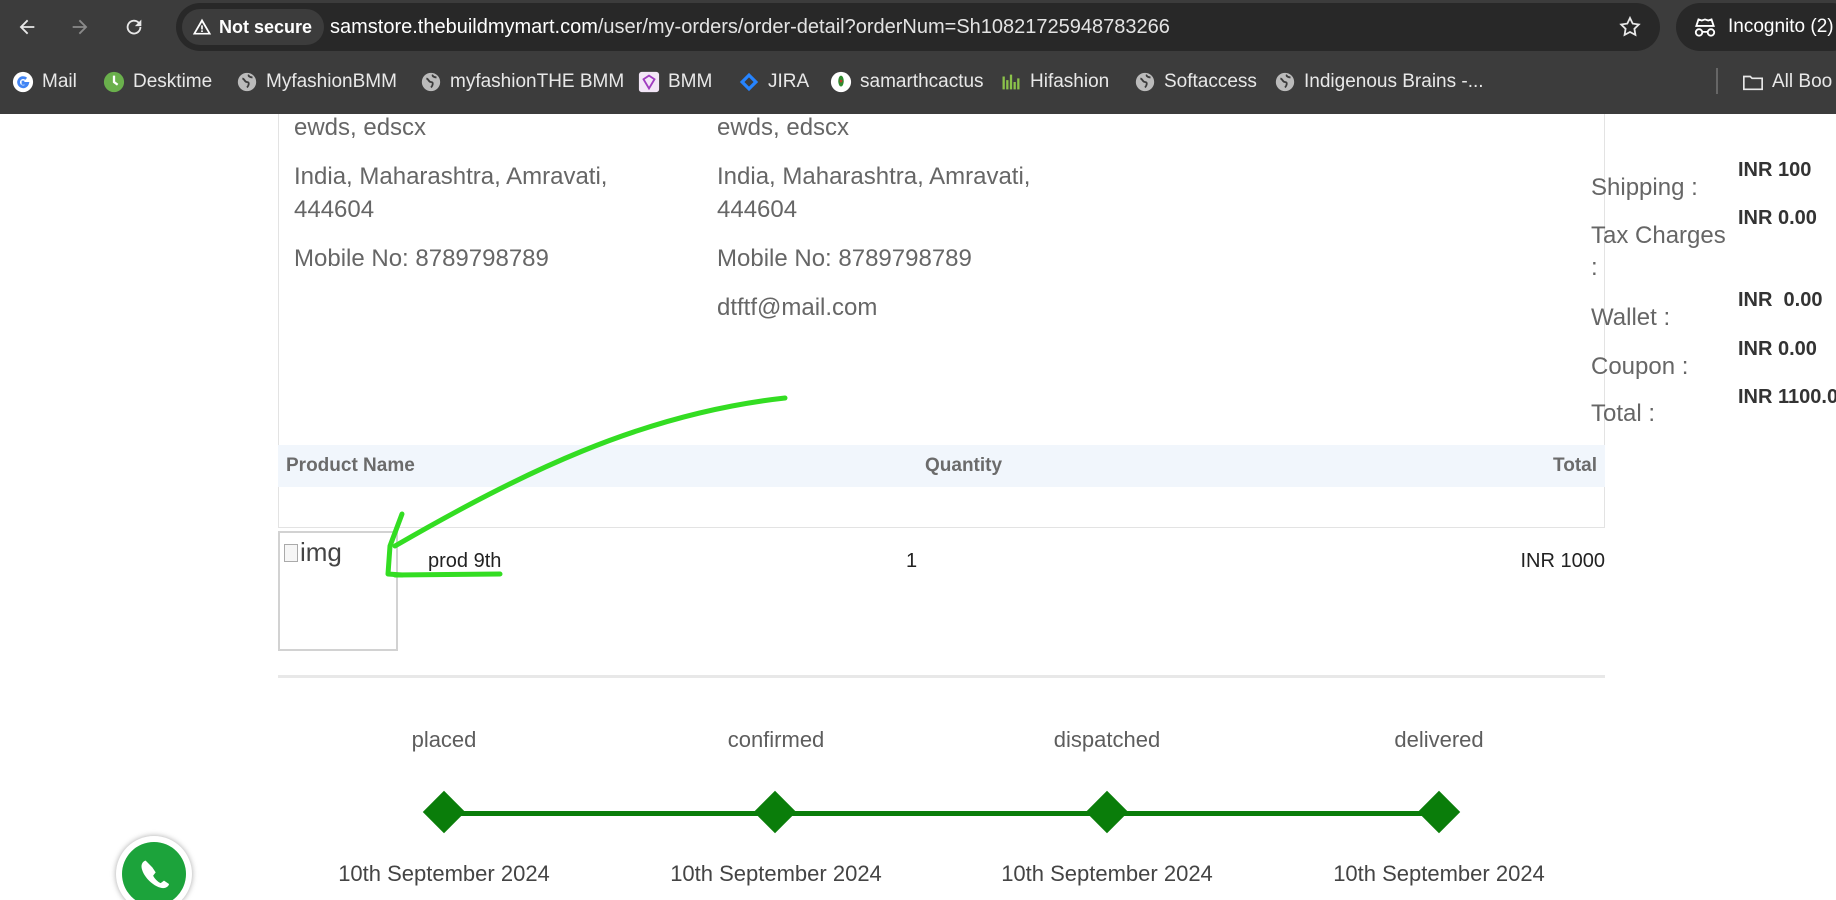 The width and height of the screenshot is (1836, 900). Describe the element at coordinates (1439, 812) in the screenshot. I see `step-marker-delivered` at that location.